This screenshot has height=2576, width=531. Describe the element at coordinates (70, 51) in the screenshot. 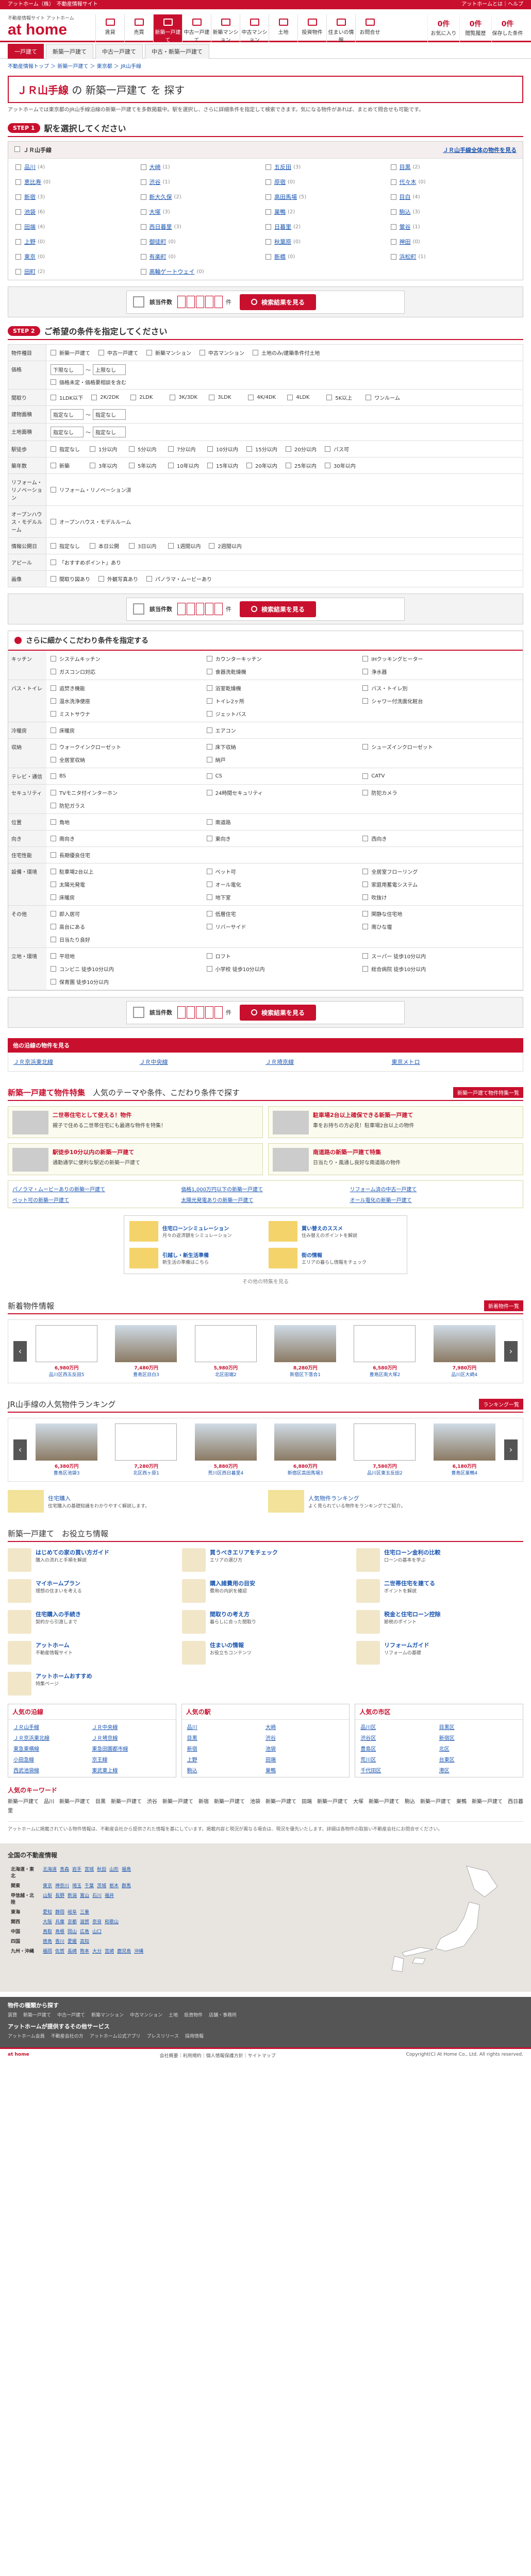

I see `tab-shinchiku: 新築一戸建て` at that location.